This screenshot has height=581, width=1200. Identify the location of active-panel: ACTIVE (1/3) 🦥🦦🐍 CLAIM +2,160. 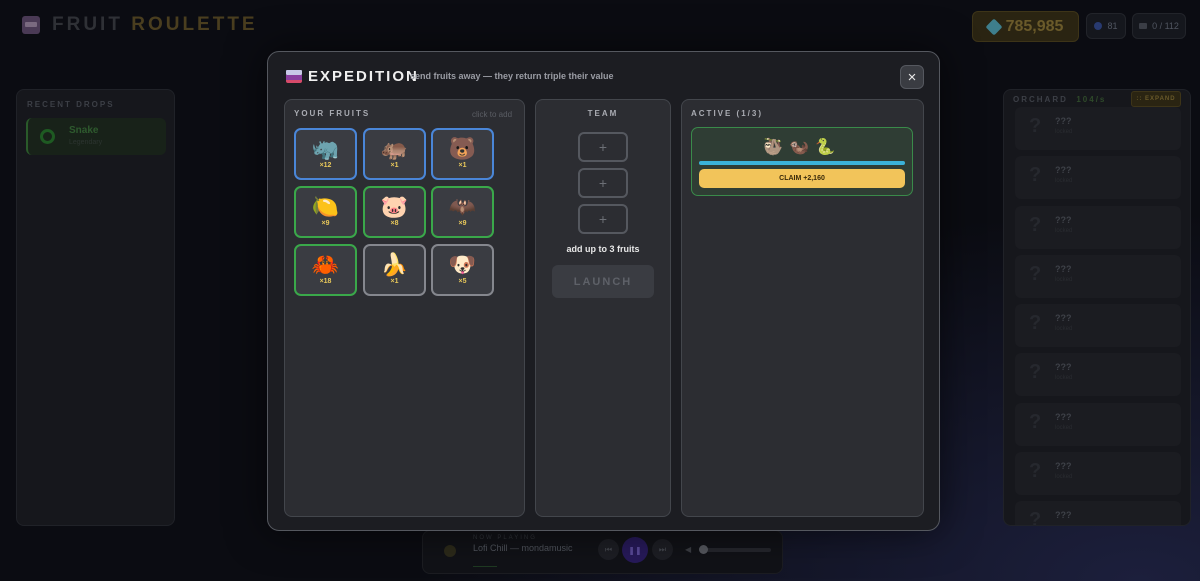
(802, 308).